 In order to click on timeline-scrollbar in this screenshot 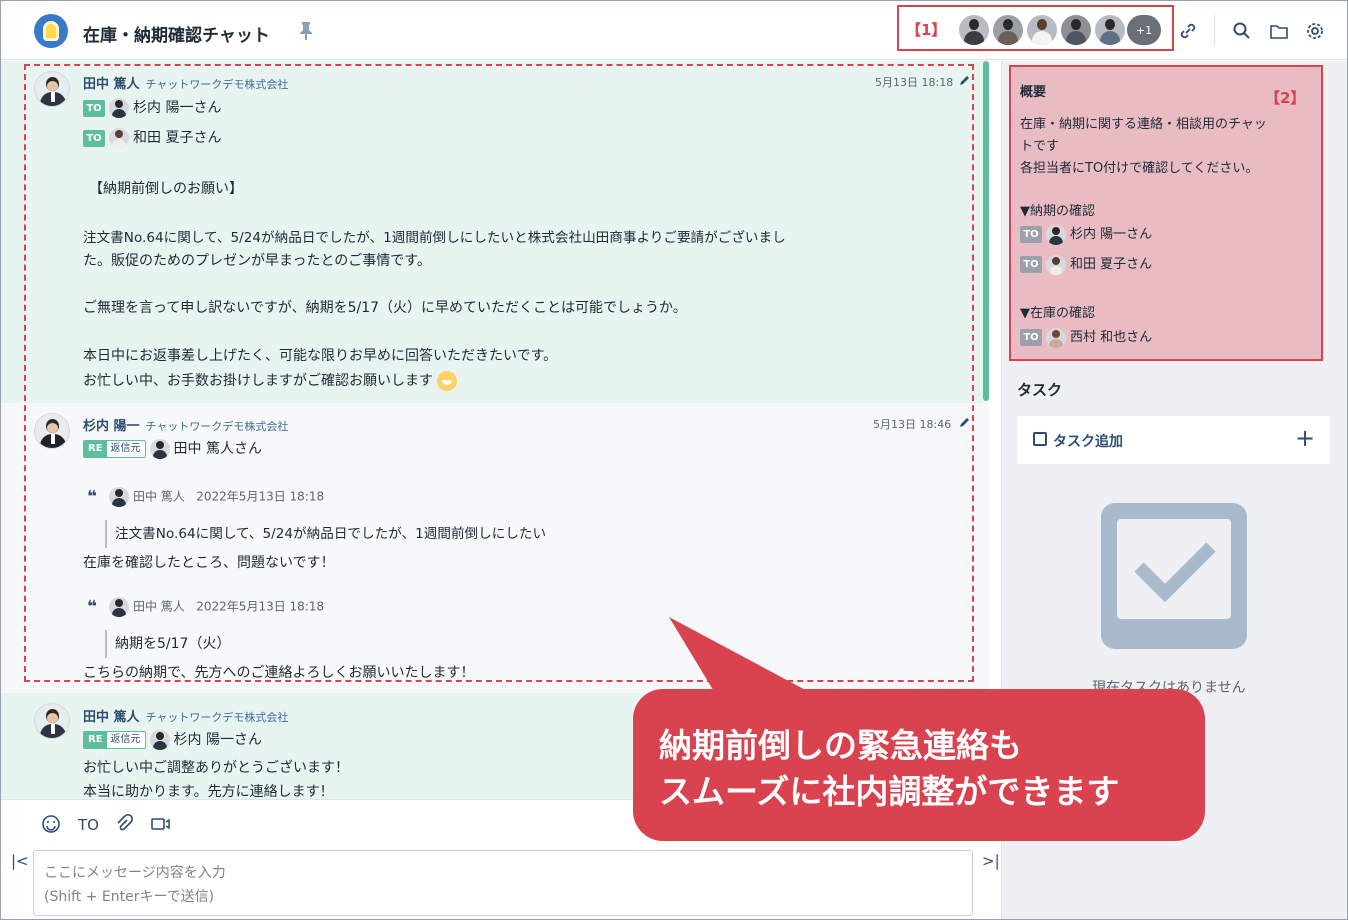, I will do `click(986, 231)`.